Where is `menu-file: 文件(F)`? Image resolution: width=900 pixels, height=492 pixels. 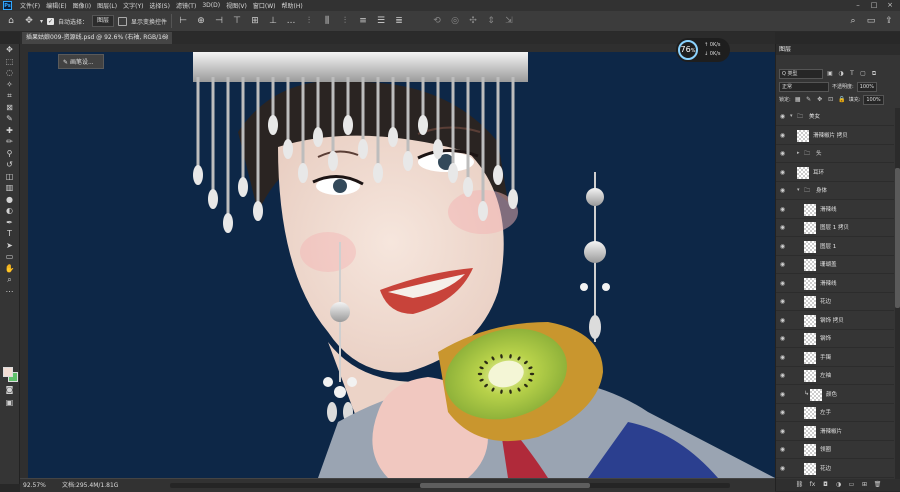 menu-file: 文件(F) is located at coordinates (30, 5).